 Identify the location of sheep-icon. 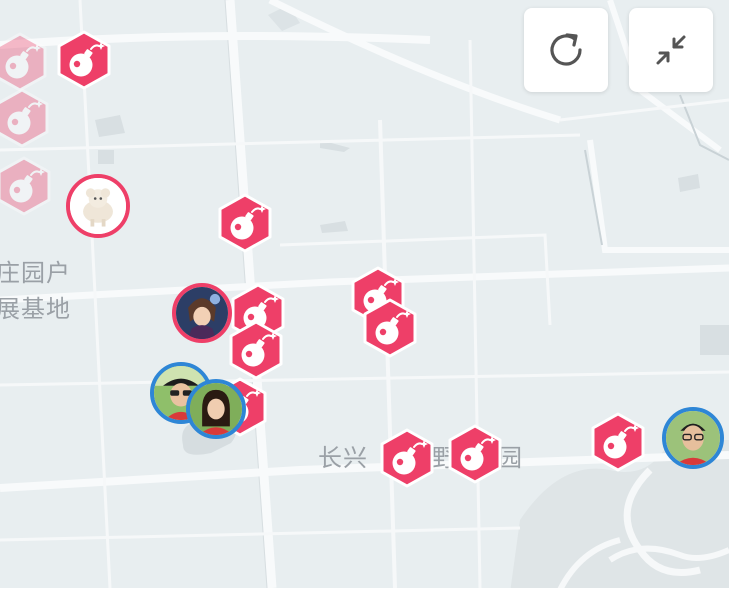
(98, 206).